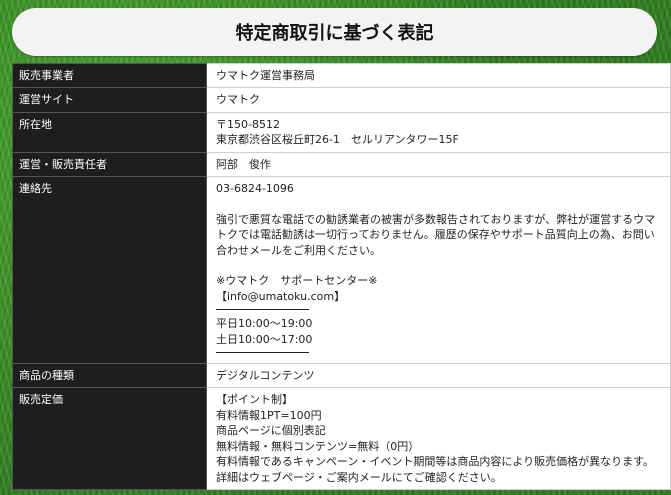 The image size is (671, 495). I want to click on row-label: 運営サイト, so click(109, 100).